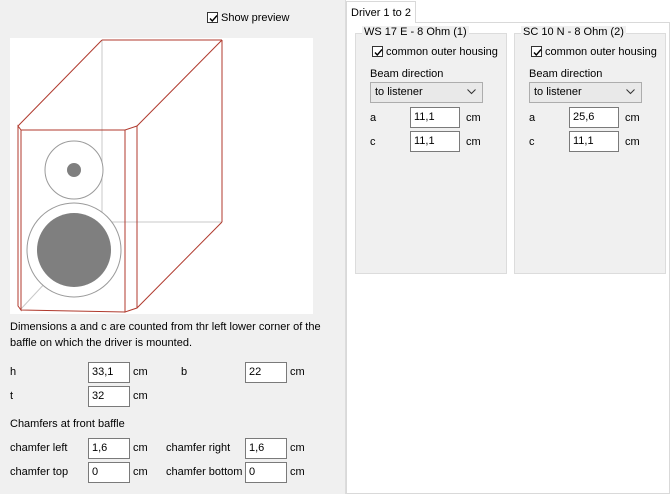 Image resolution: width=670 pixels, height=494 pixels. Describe the element at coordinates (109, 372) in the screenshot. I see `h-input: 33,1` at that location.